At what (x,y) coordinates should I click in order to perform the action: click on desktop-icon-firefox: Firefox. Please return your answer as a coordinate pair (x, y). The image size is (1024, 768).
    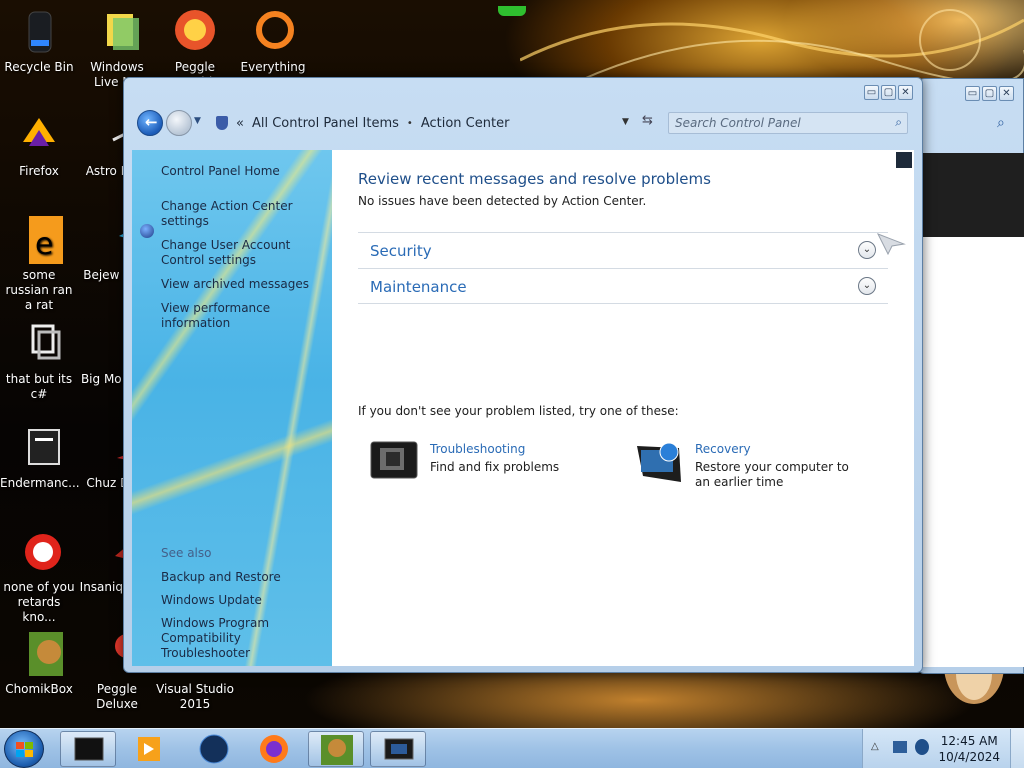
    Looking at the image, I should click on (39, 145).